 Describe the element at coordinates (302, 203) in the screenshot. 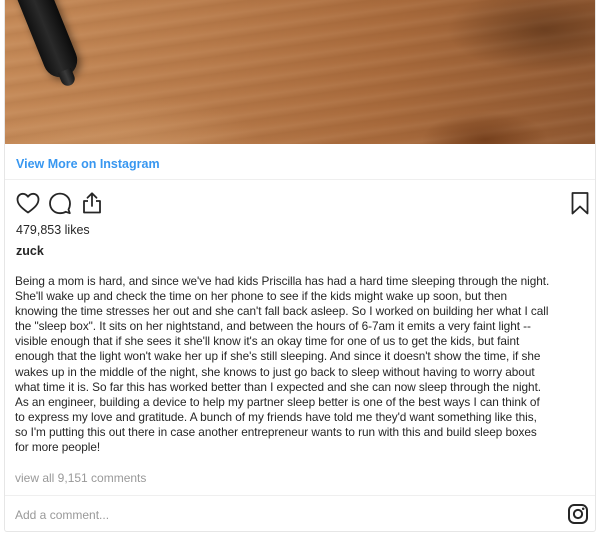

I see `action-bar` at that location.